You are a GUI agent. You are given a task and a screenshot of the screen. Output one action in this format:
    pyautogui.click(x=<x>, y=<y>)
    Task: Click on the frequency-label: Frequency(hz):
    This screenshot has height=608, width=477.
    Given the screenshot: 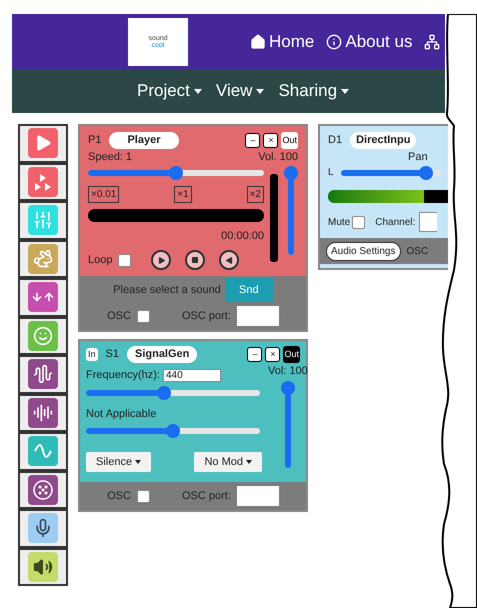 What is the action you would take?
    pyautogui.click(x=123, y=375)
    